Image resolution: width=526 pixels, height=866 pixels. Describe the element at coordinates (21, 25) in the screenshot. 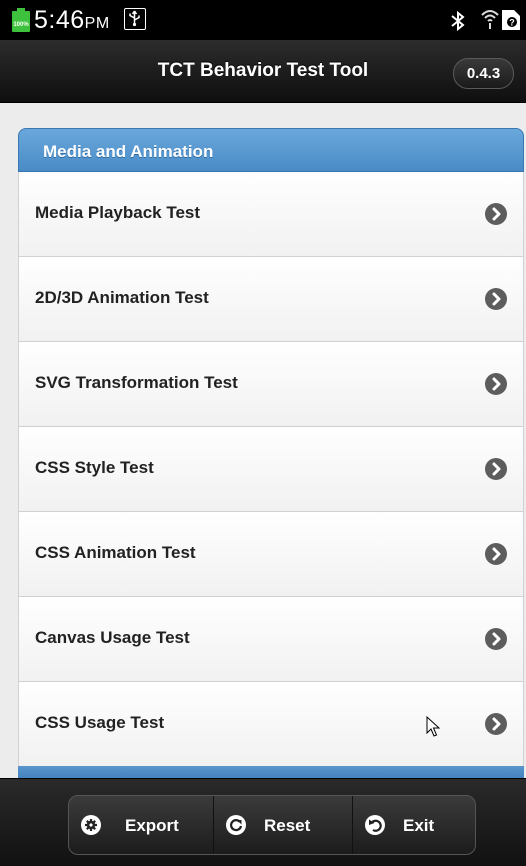

I see `battery-percent: 100%` at that location.